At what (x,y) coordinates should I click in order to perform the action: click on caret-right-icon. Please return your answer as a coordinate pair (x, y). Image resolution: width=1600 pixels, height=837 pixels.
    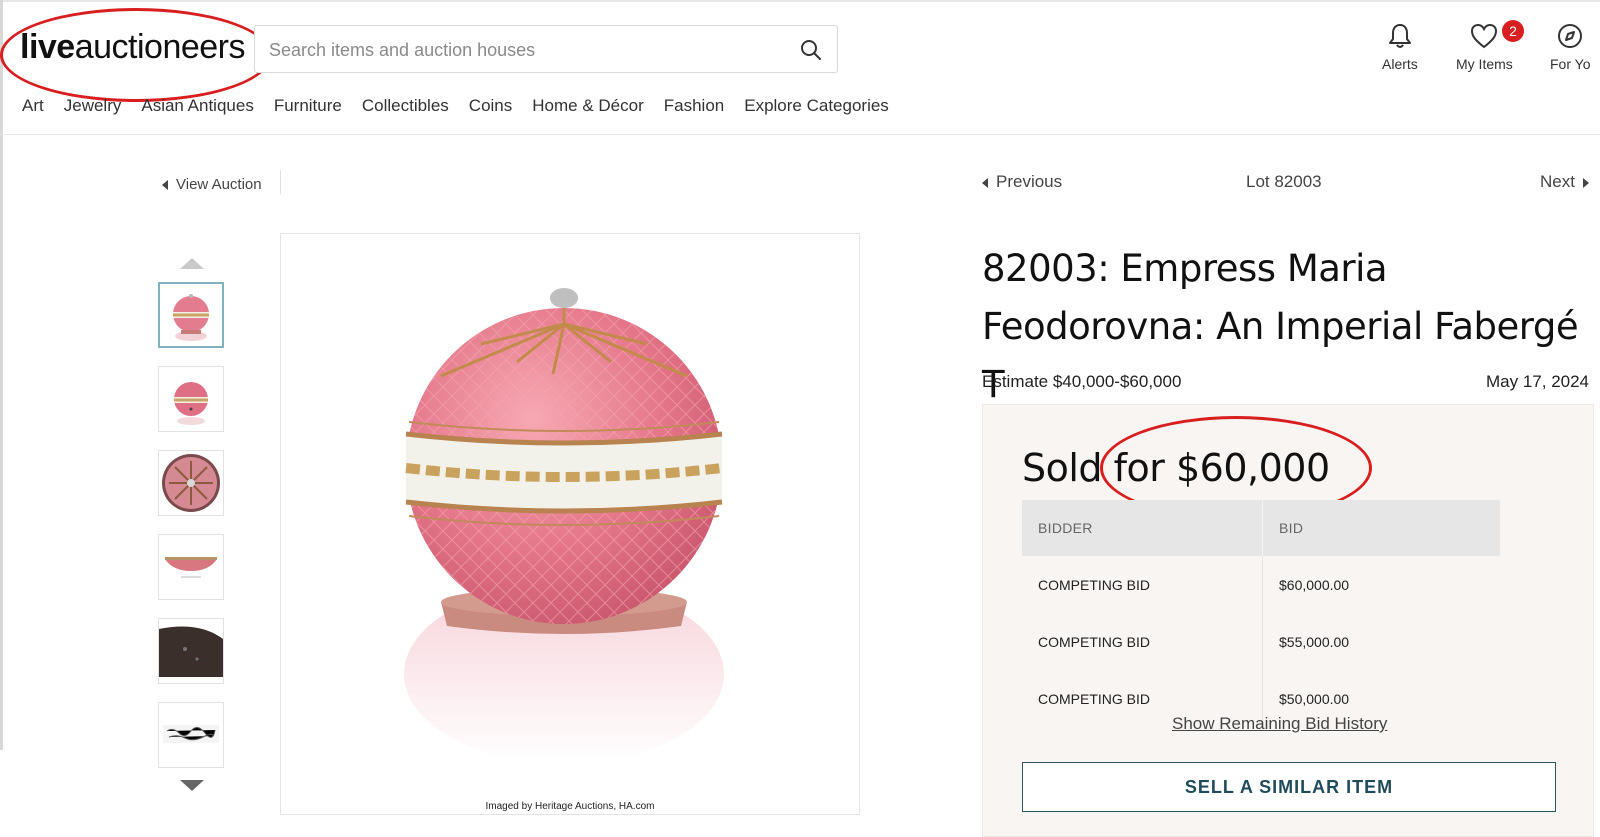
    Looking at the image, I should click on (1585, 182).